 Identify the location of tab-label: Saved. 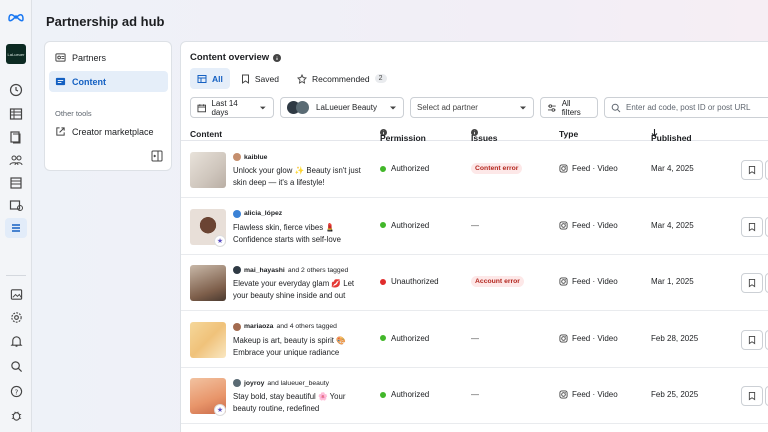
(266, 78).